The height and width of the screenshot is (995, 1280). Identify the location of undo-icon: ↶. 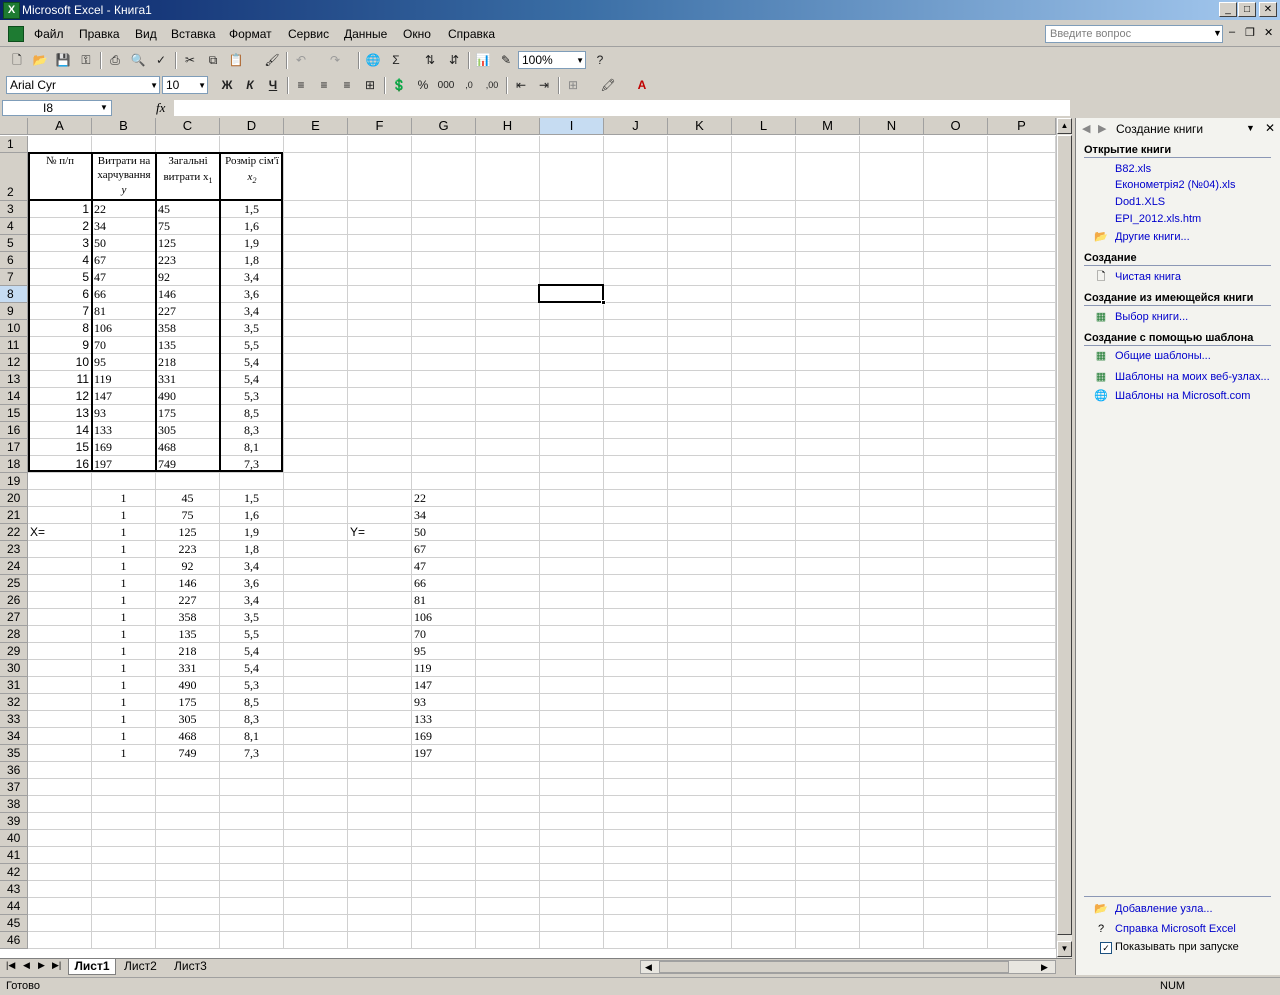
(301, 60).